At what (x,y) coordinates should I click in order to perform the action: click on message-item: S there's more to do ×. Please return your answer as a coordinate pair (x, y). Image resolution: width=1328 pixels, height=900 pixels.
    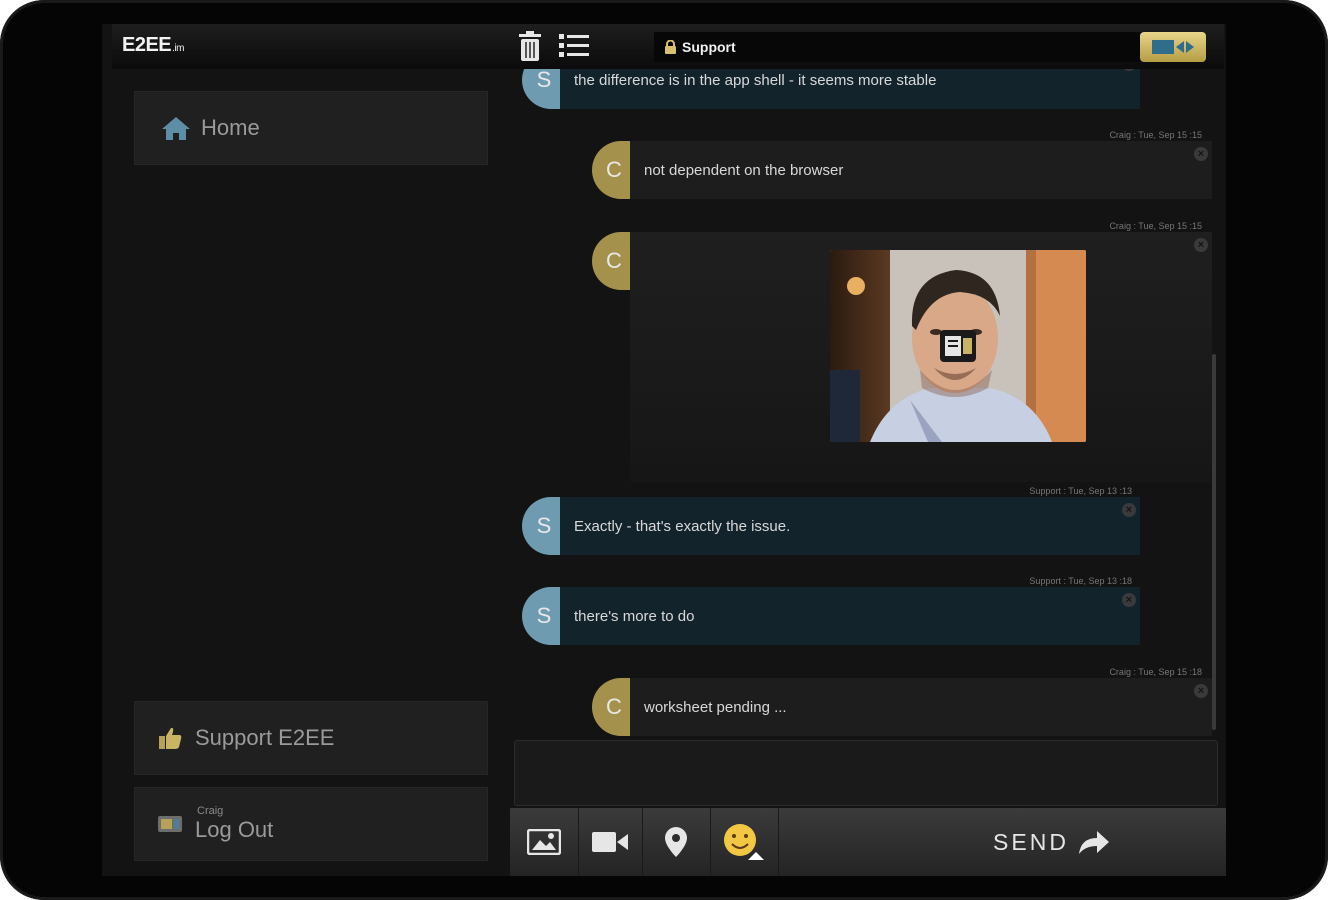
    Looking at the image, I should click on (831, 616).